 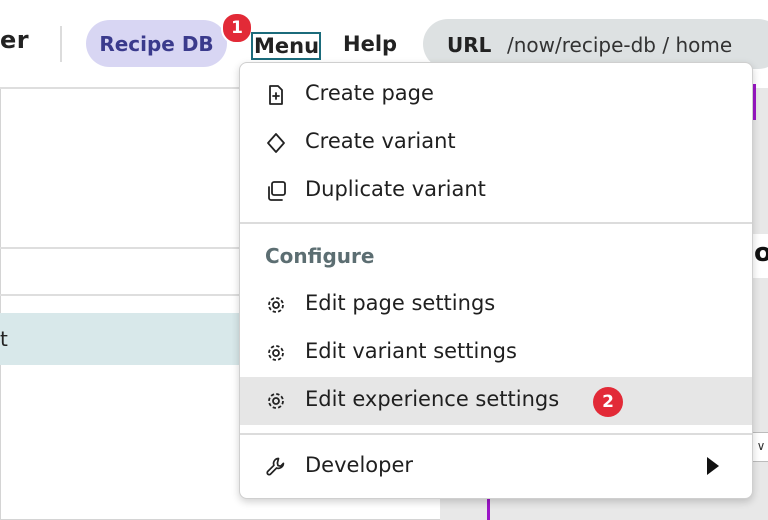 I want to click on chevron-down-icon: ∨, so click(x=760, y=447).